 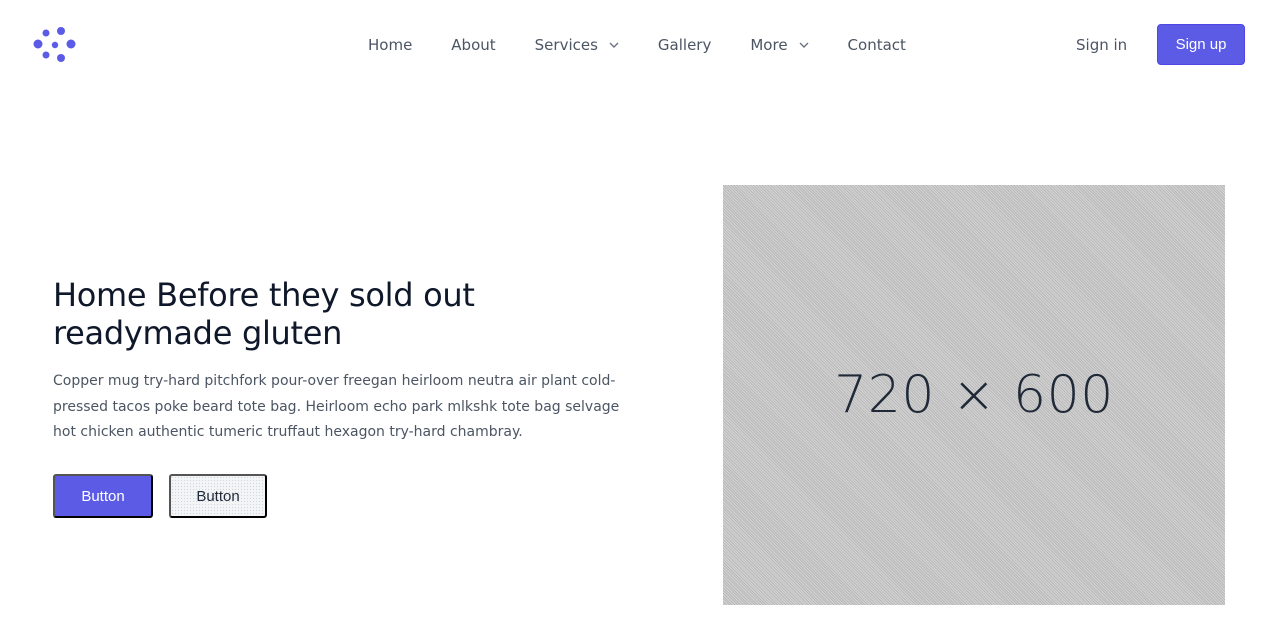 I want to click on placeholder-label: 720 × 600, so click(x=974, y=395).